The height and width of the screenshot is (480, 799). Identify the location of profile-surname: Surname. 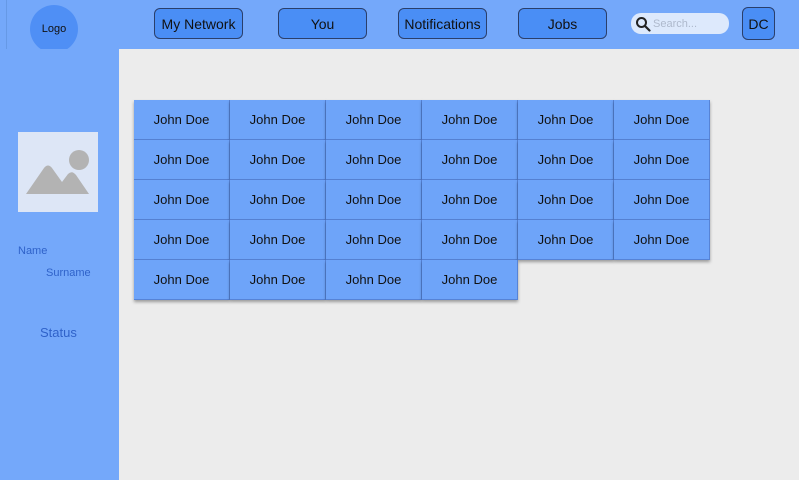
(68, 273).